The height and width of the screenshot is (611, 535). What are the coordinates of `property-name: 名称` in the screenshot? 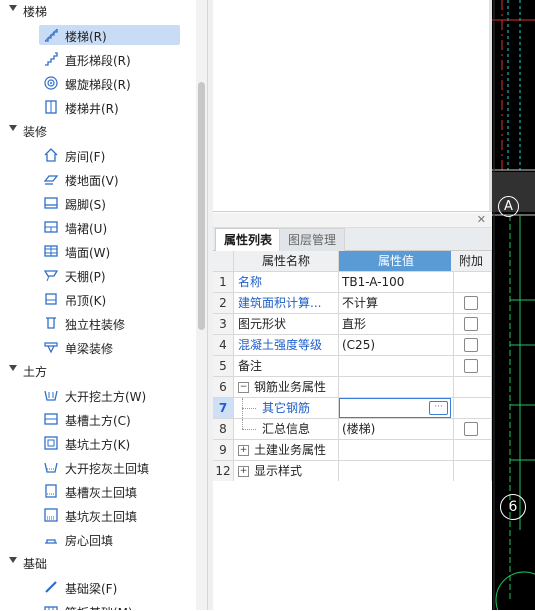 It's located at (286, 282).